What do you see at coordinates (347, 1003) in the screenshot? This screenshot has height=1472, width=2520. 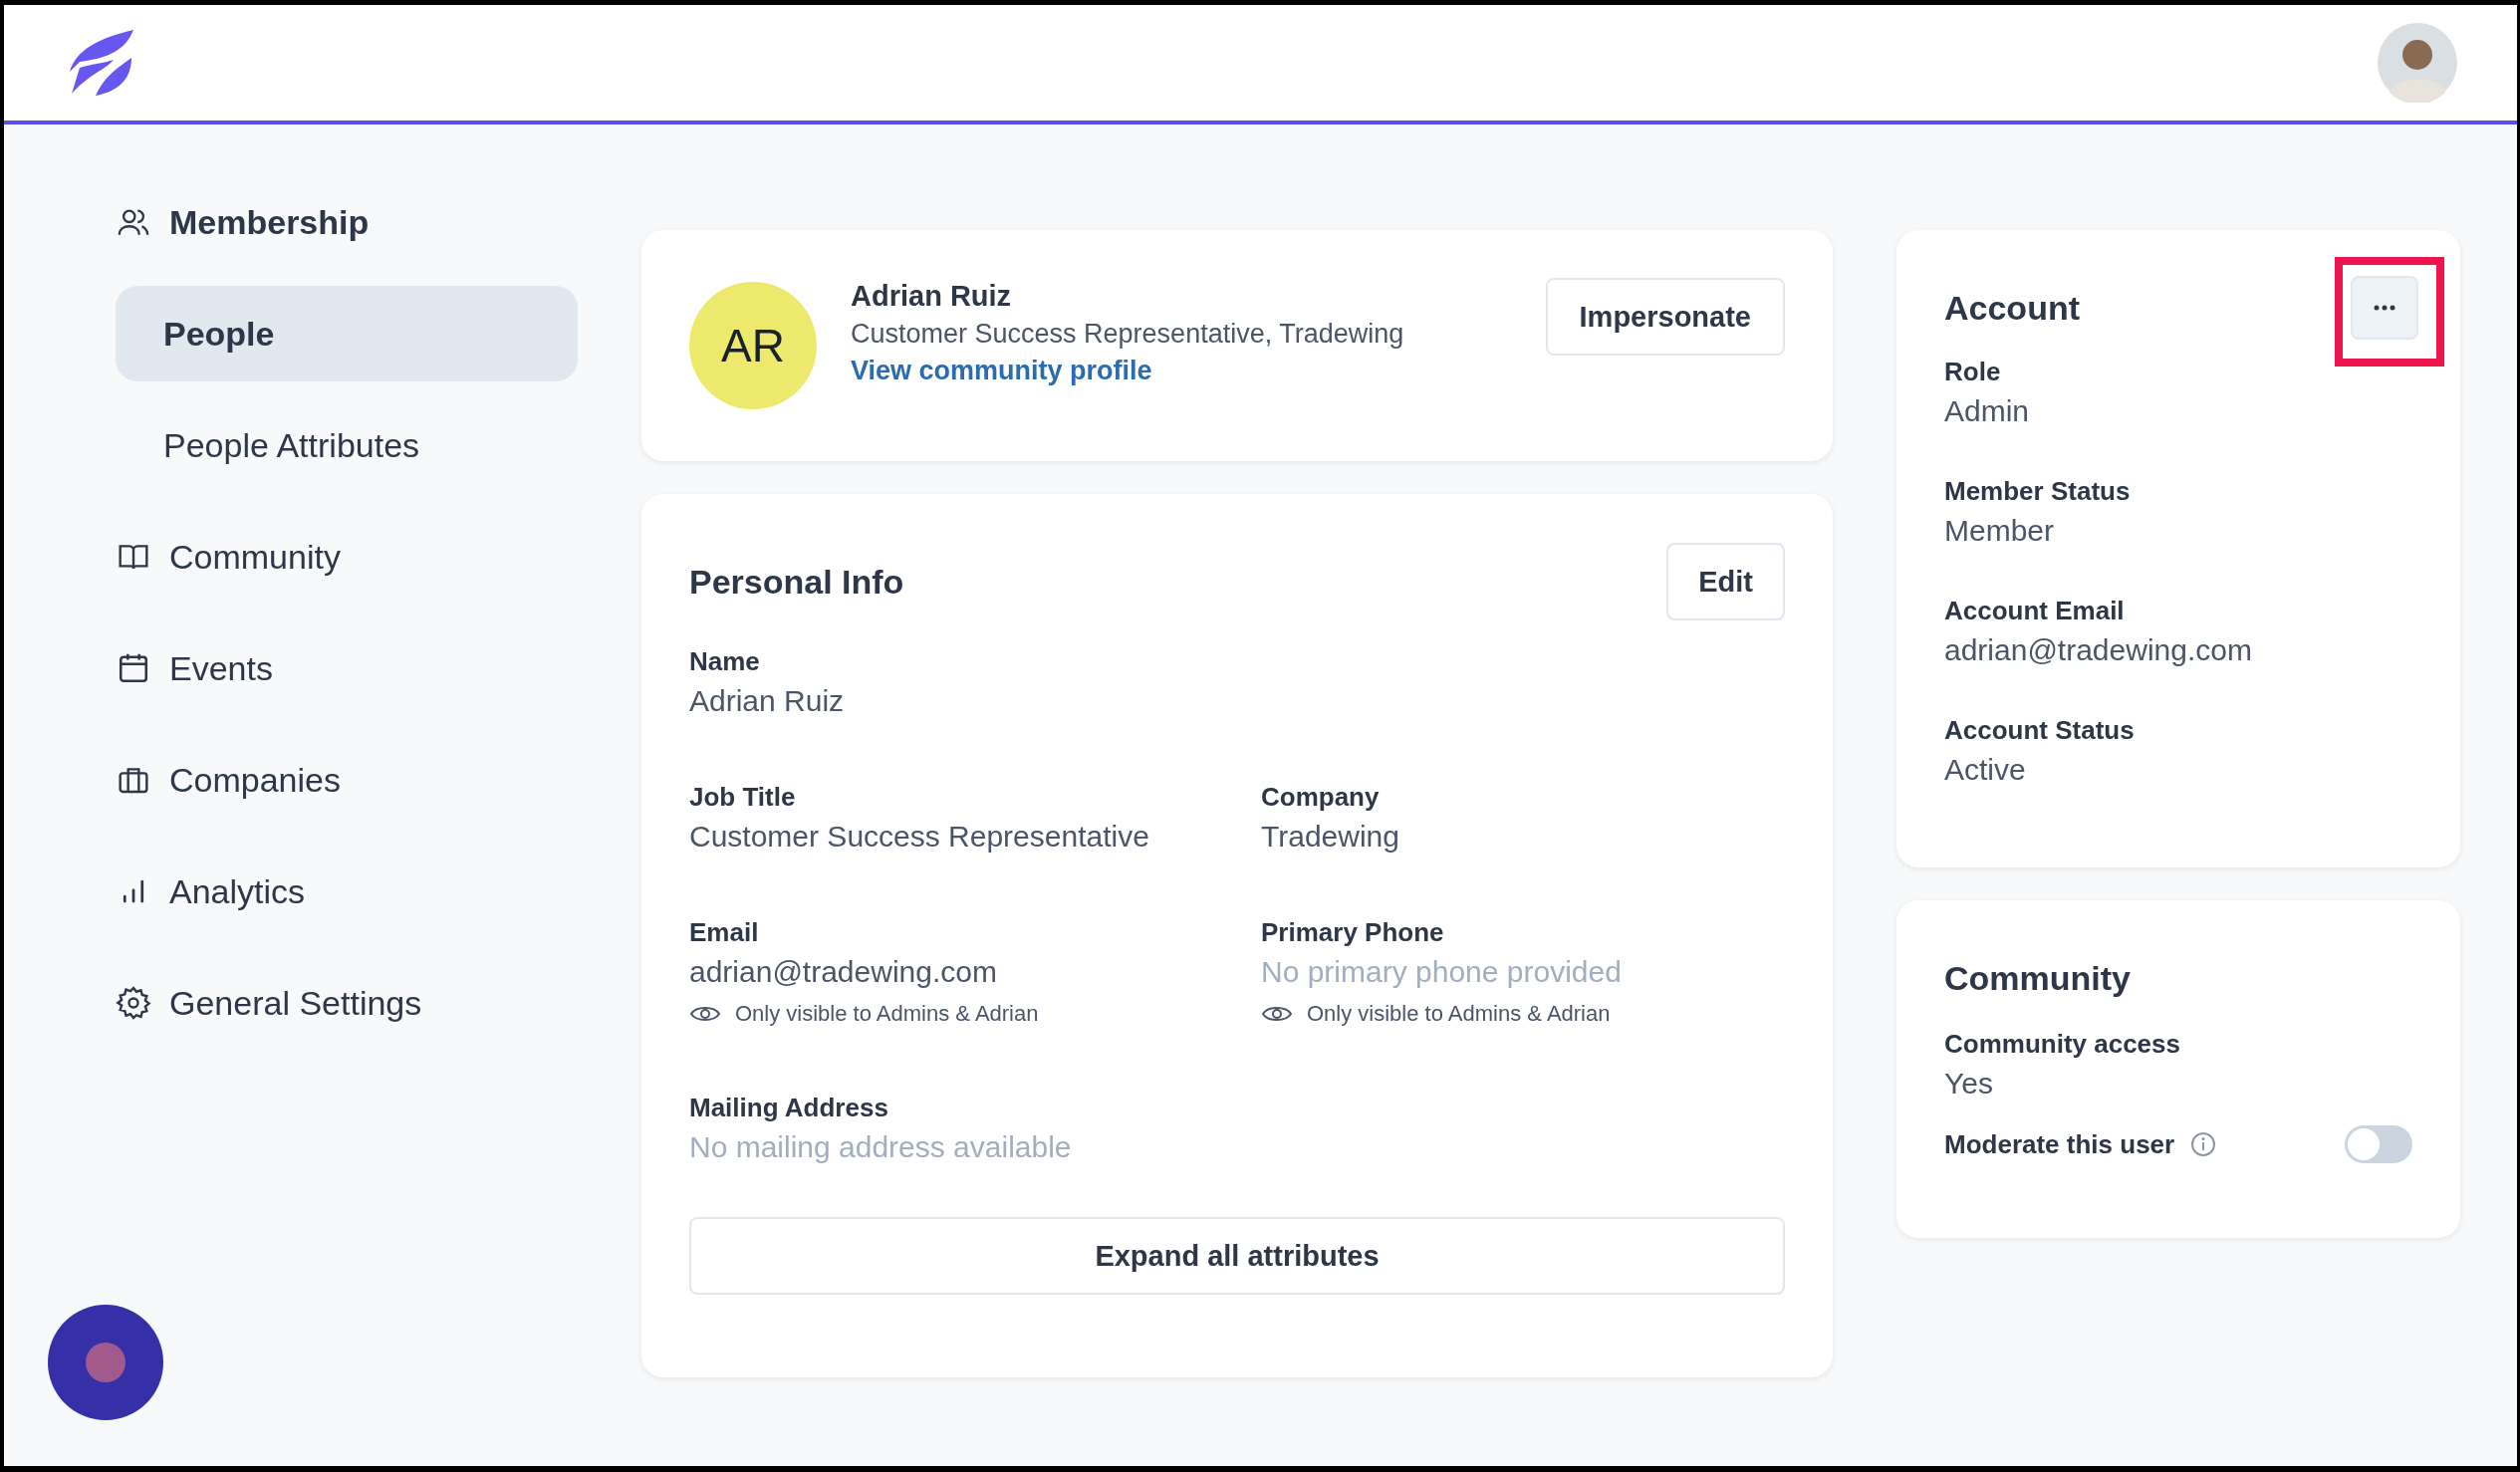 I see `nav-item: General Settings` at bounding box center [347, 1003].